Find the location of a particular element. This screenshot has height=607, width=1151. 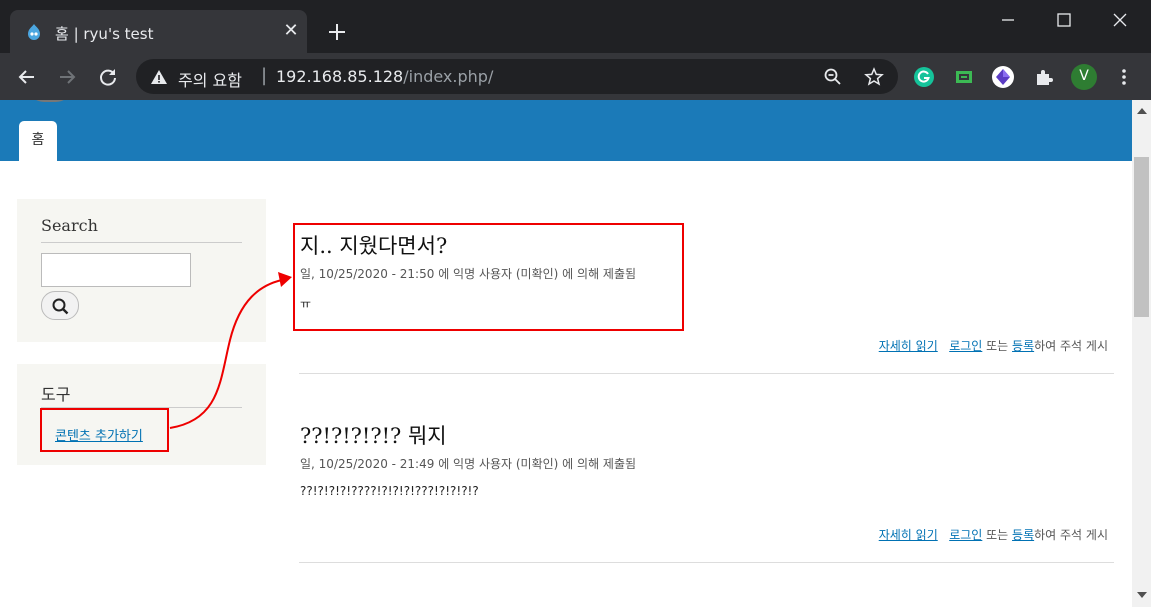

drupal-favicon-icon is located at coordinates (34, 32).